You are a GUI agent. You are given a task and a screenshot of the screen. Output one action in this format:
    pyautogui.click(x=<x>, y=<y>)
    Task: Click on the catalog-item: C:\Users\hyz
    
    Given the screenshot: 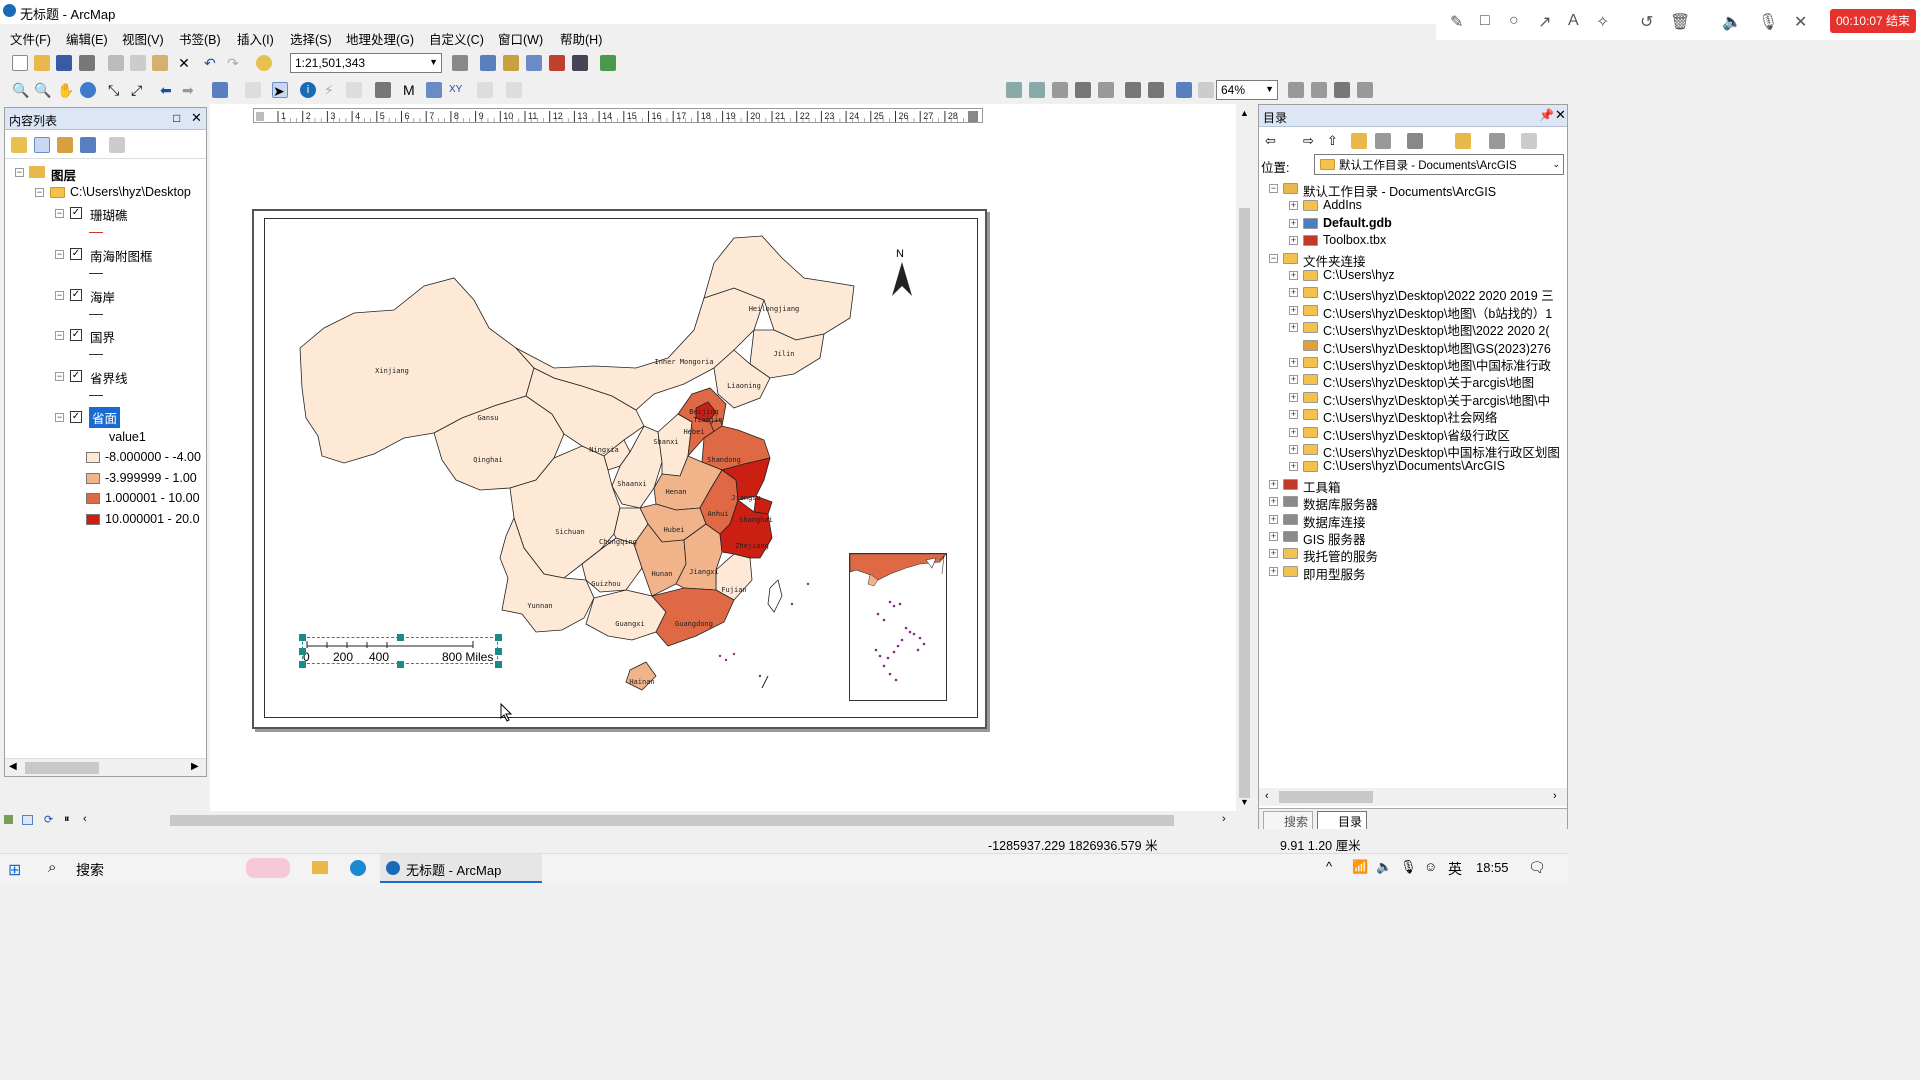 What is the action you would take?
    pyautogui.click(x=1445, y=275)
    